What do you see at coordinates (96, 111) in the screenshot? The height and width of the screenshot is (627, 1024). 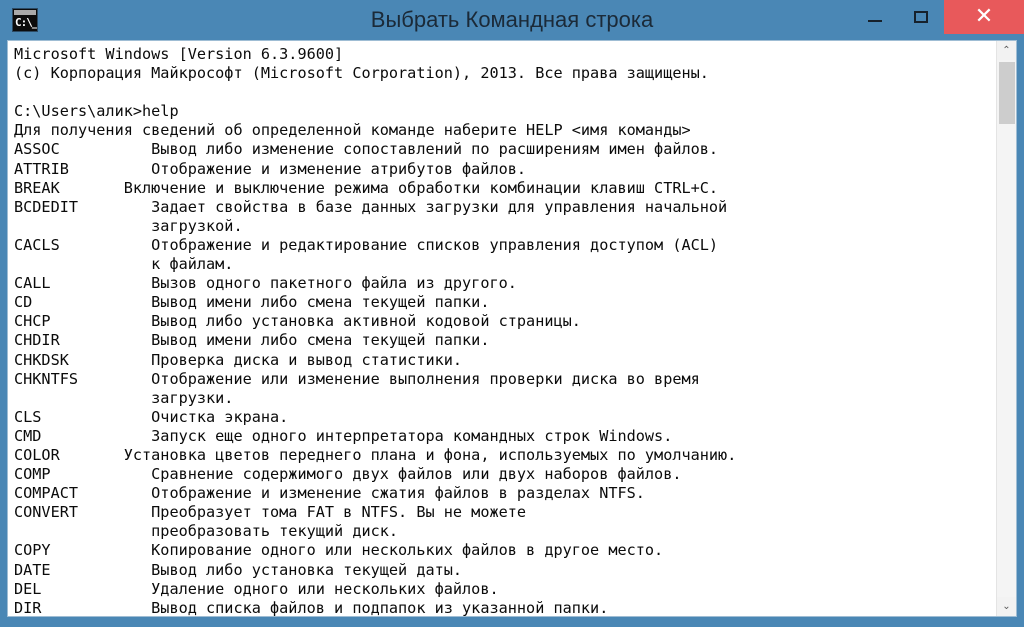 I see `console-line: C:\Users\алик>help` at bounding box center [96, 111].